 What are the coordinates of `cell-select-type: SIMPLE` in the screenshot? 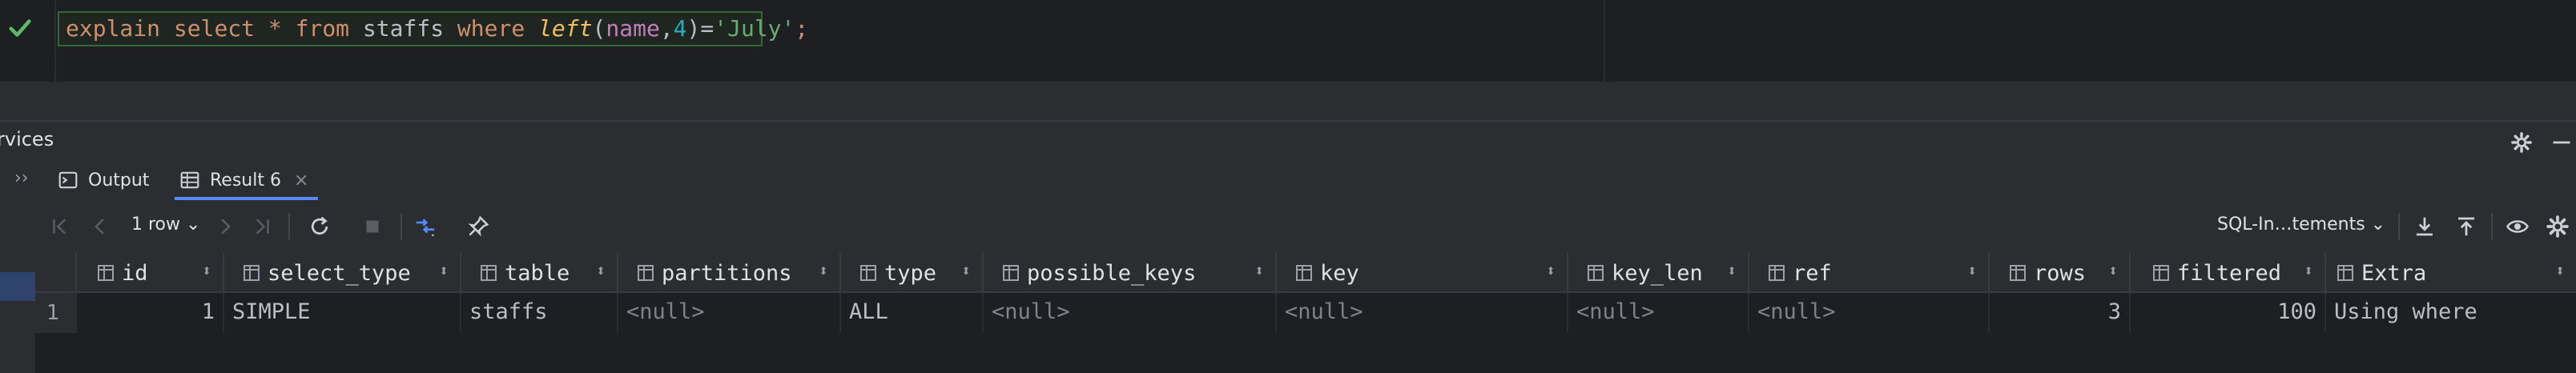 It's located at (342, 313).